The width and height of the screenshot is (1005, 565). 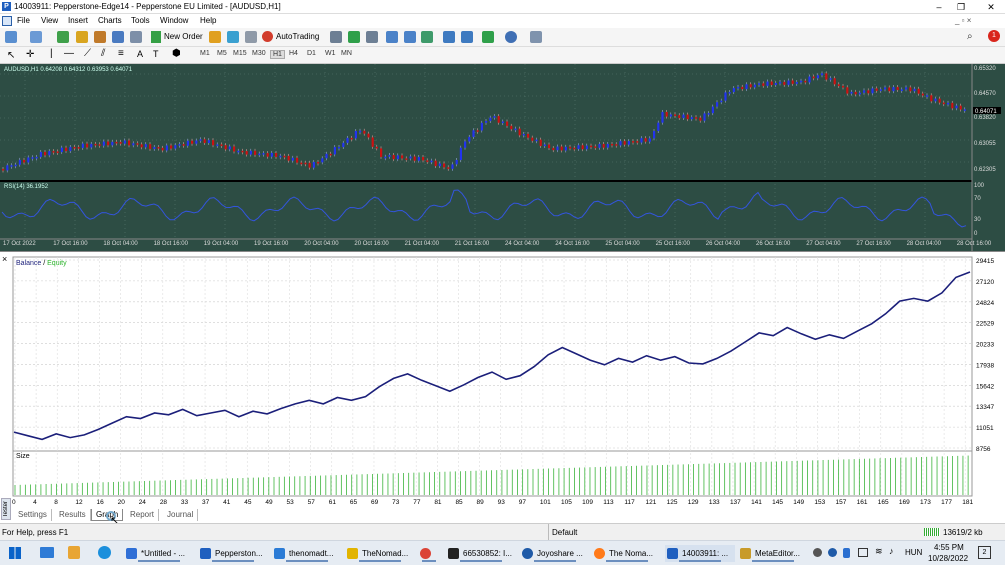 I want to click on data-window-icon, so click(x=100, y=37).